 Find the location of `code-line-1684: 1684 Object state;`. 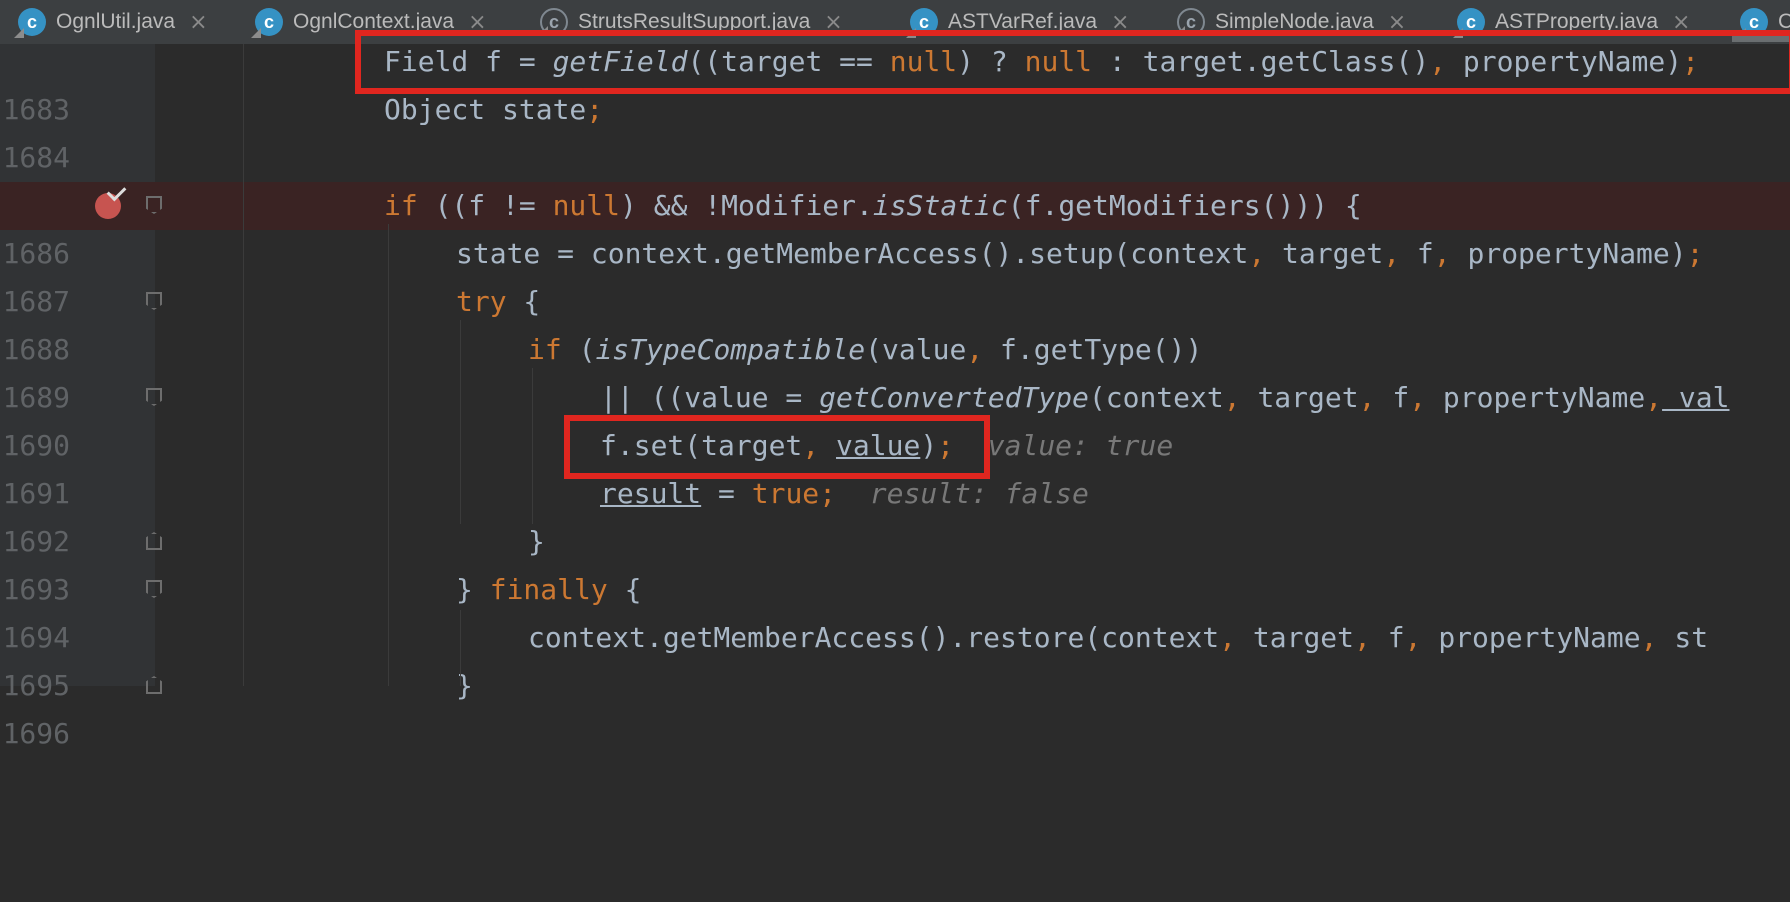

code-line-1684: 1684 Object state; is located at coordinates (895, 130).